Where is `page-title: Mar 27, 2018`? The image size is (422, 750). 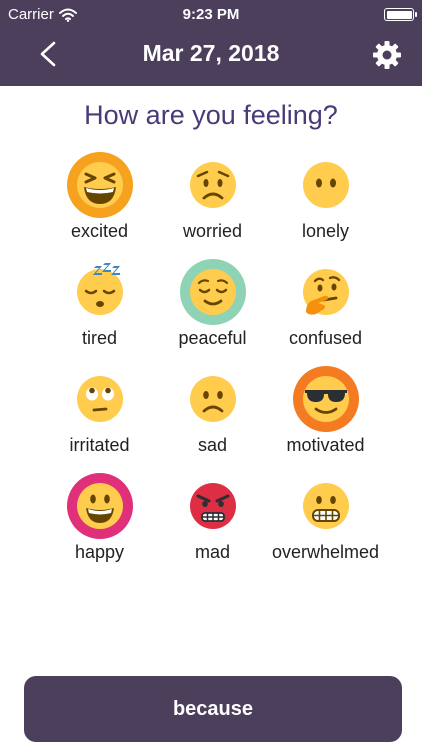
page-title: Mar 27, 2018 is located at coordinates (211, 53).